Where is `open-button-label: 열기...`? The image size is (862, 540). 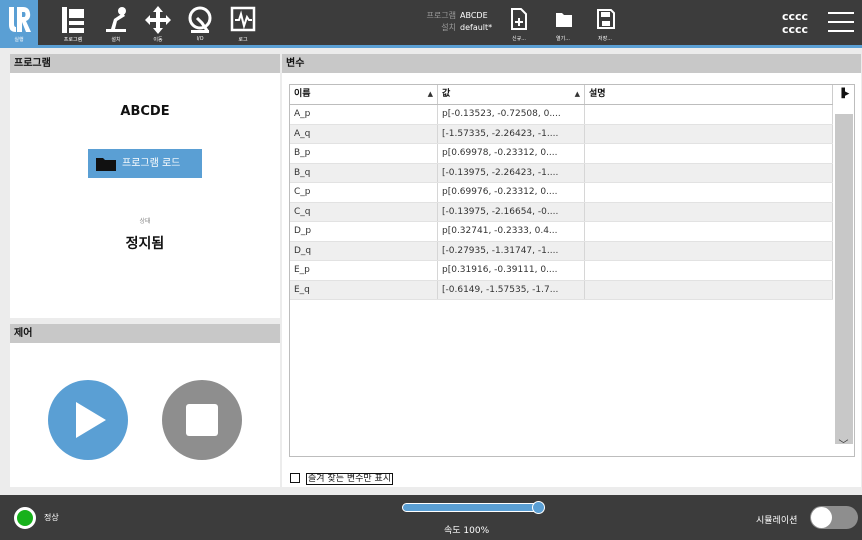 open-button-label: 열기... is located at coordinates (563, 39).